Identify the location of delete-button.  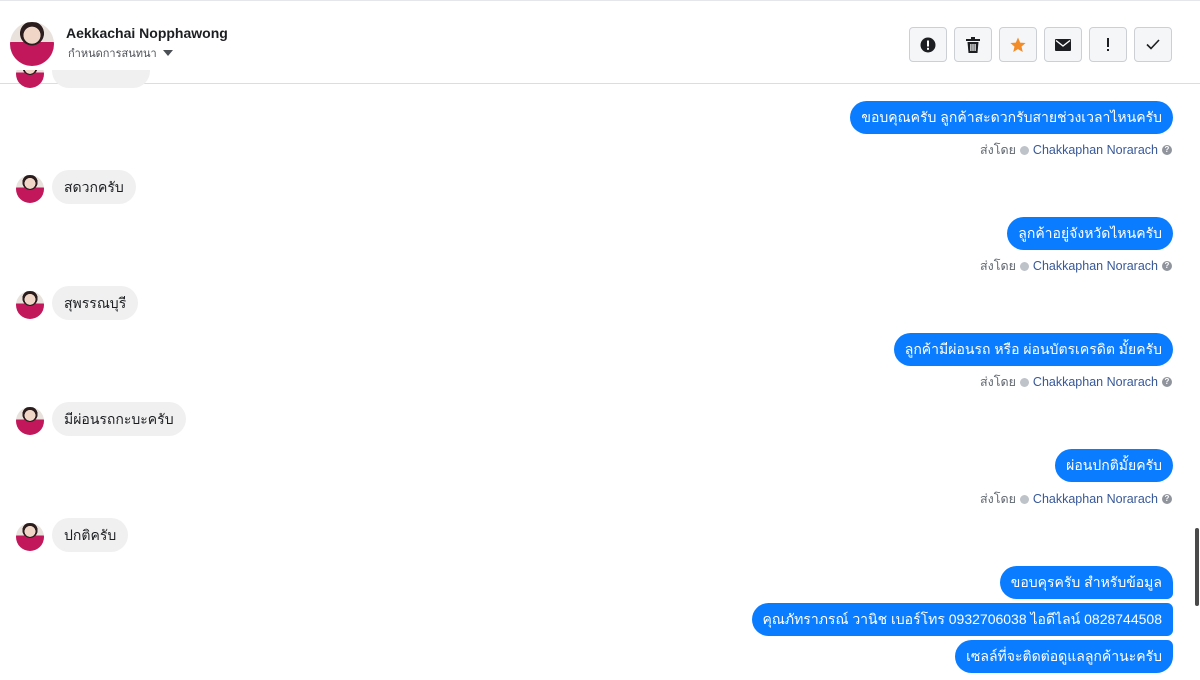
(973, 44).